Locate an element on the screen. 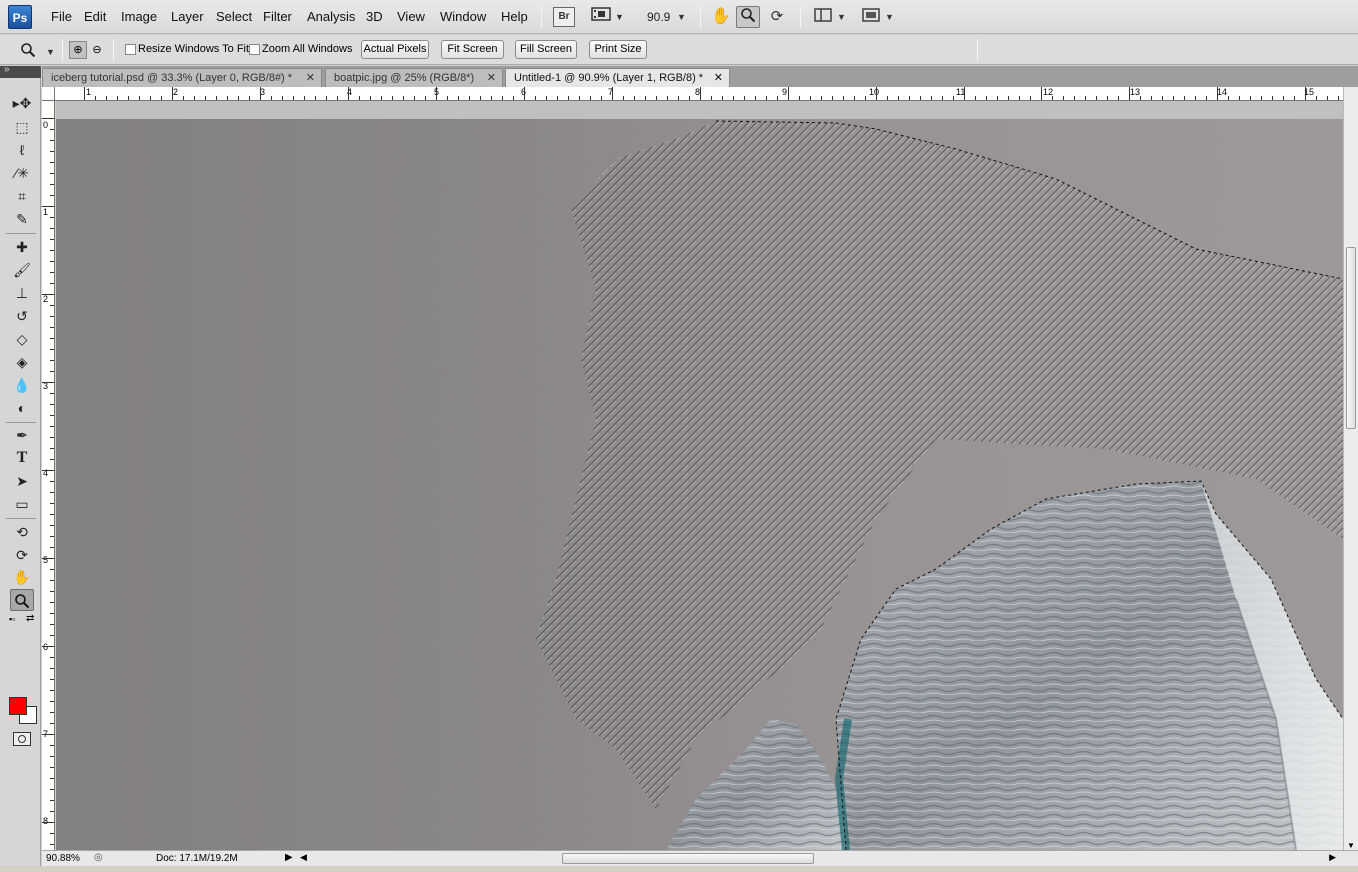 The image size is (1358, 872). print-size-button: Print Size is located at coordinates (618, 49).